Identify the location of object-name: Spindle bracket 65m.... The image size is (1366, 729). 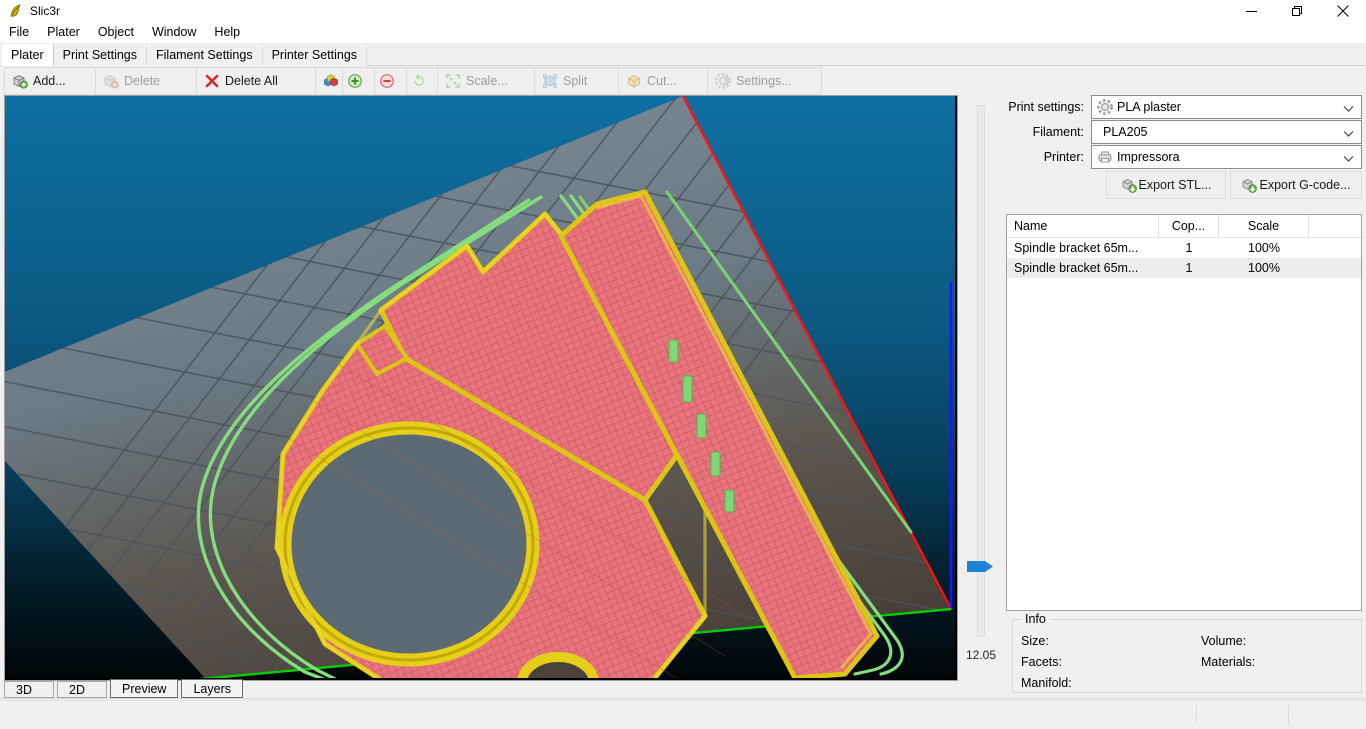
(1076, 248).